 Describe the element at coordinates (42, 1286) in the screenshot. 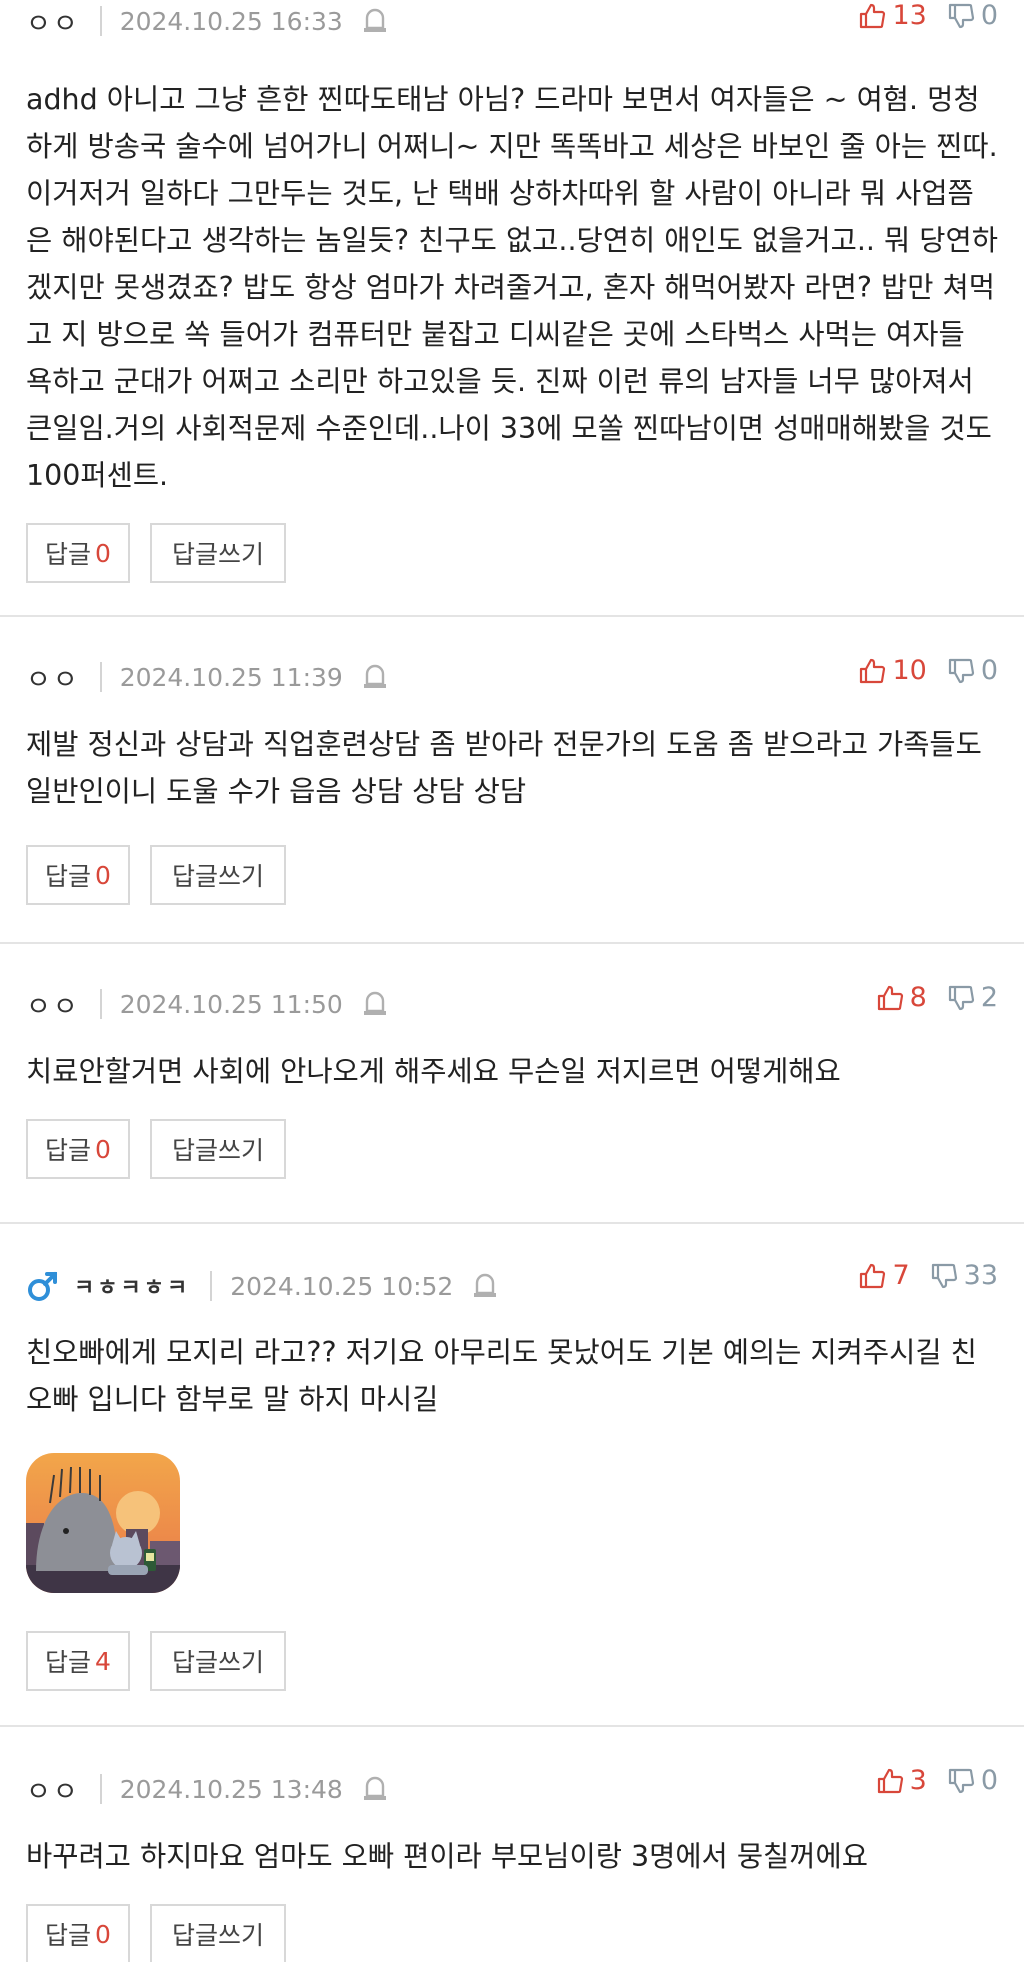

I see `male-symbol-icon` at that location.